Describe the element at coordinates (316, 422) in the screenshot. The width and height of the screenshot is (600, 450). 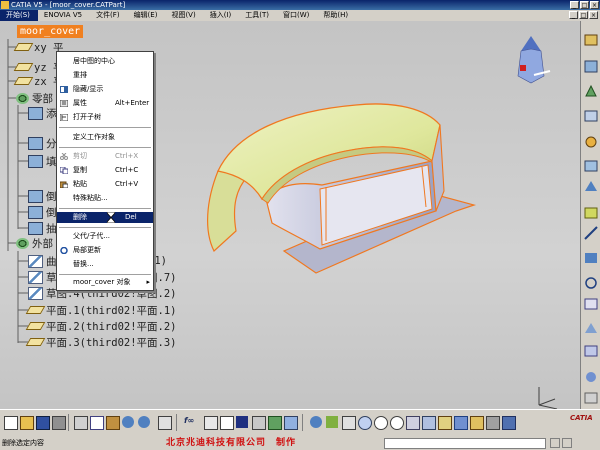
I see `fly-mode-icon` at that location.